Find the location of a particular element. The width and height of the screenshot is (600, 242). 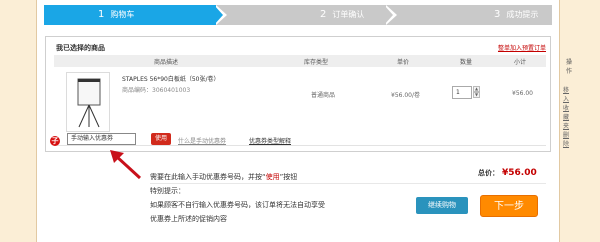

continue-shopping-button: 继续购物 is located at coordinates (442, 205).